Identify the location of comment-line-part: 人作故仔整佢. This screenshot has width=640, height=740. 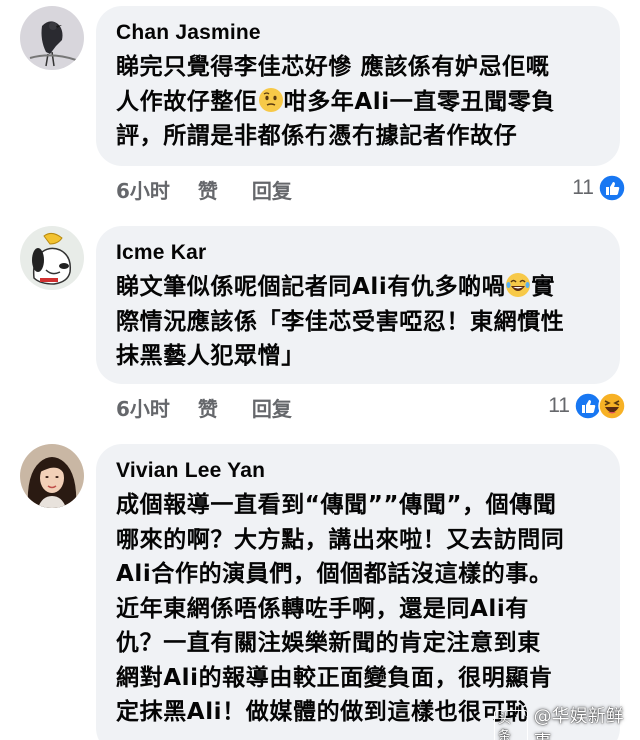
(187, 101).